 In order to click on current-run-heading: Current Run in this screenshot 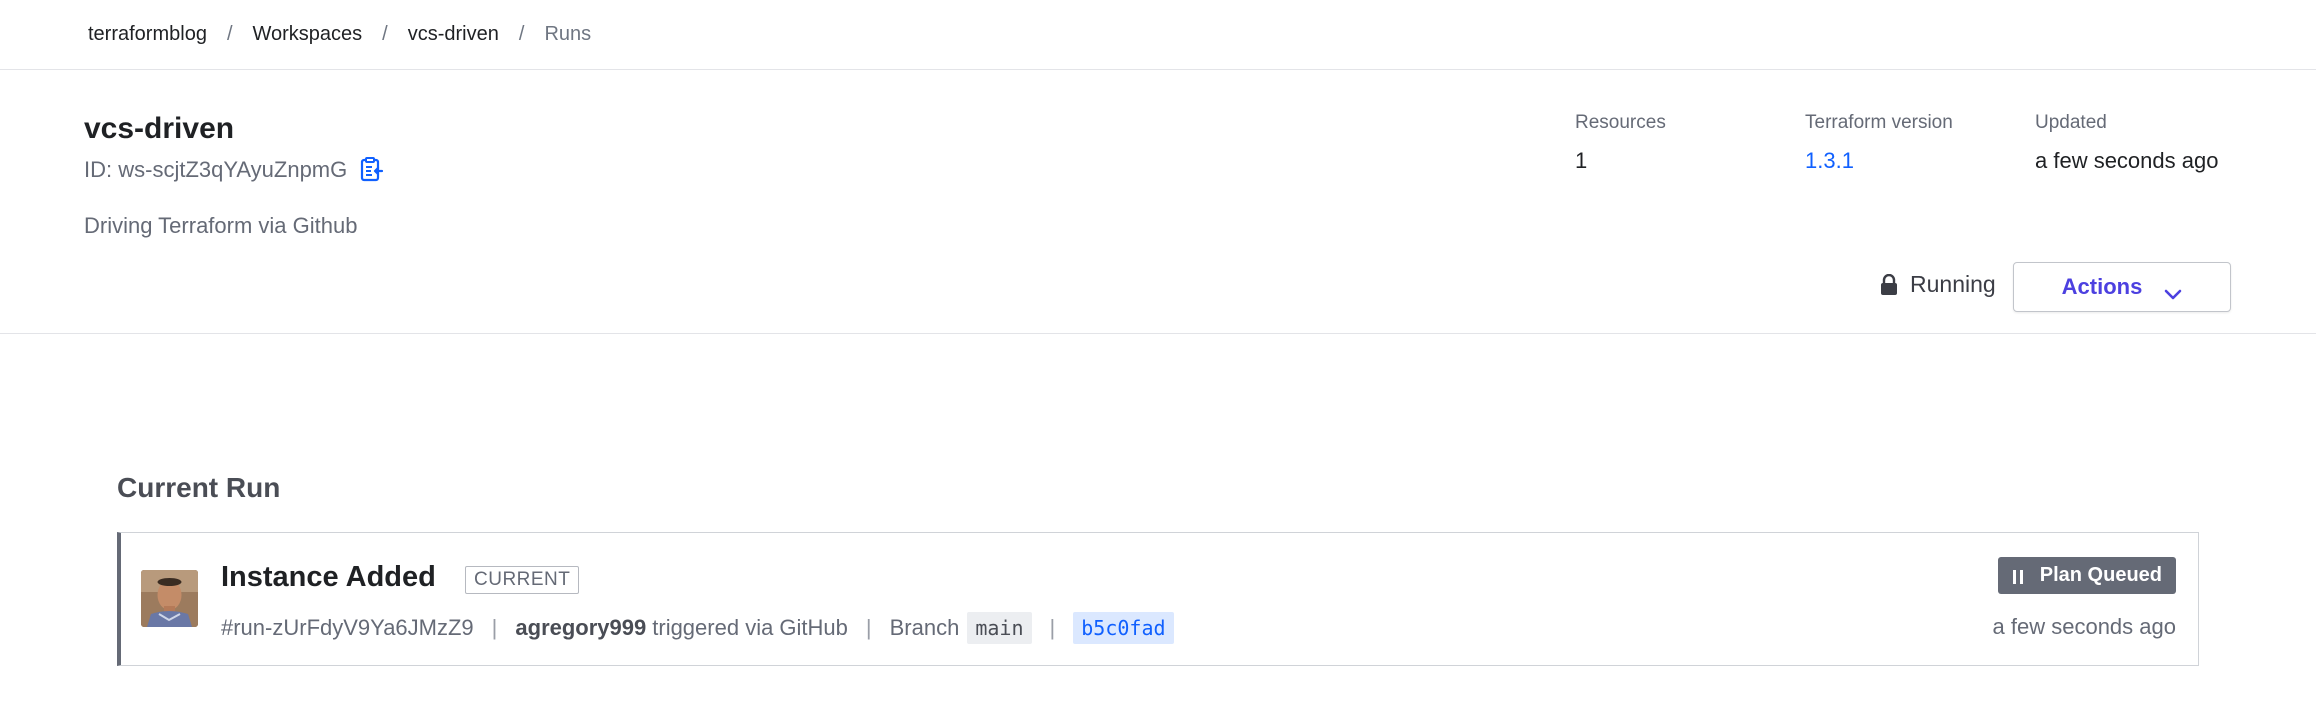, I will do `click(199, 487)`.